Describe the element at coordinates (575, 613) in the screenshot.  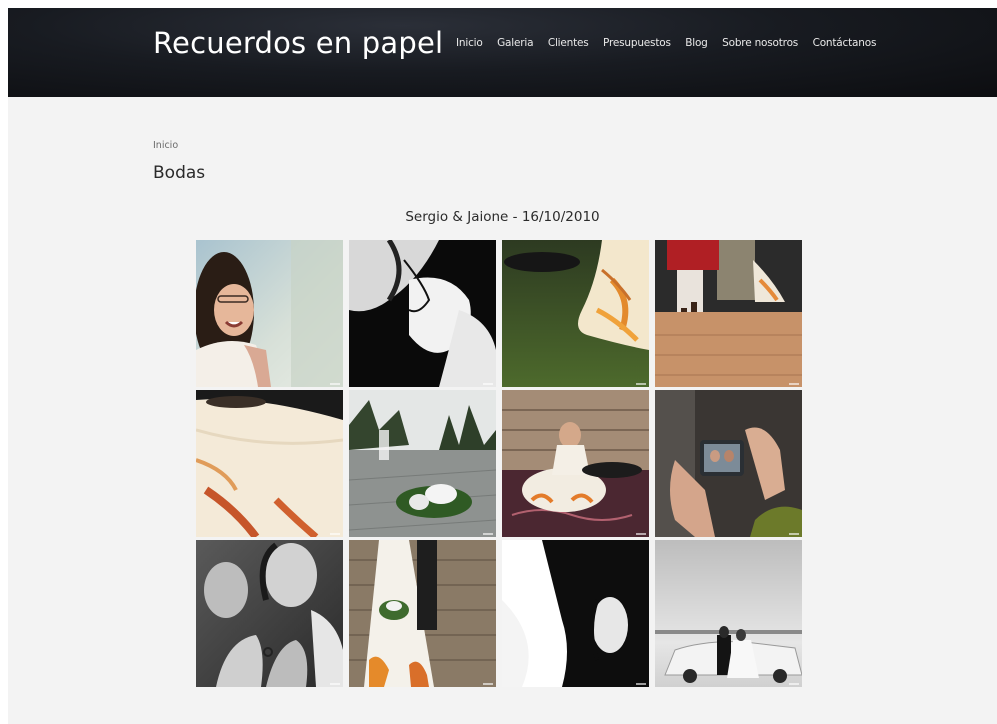
I see `gallery-photo-bride-profile` at that location.